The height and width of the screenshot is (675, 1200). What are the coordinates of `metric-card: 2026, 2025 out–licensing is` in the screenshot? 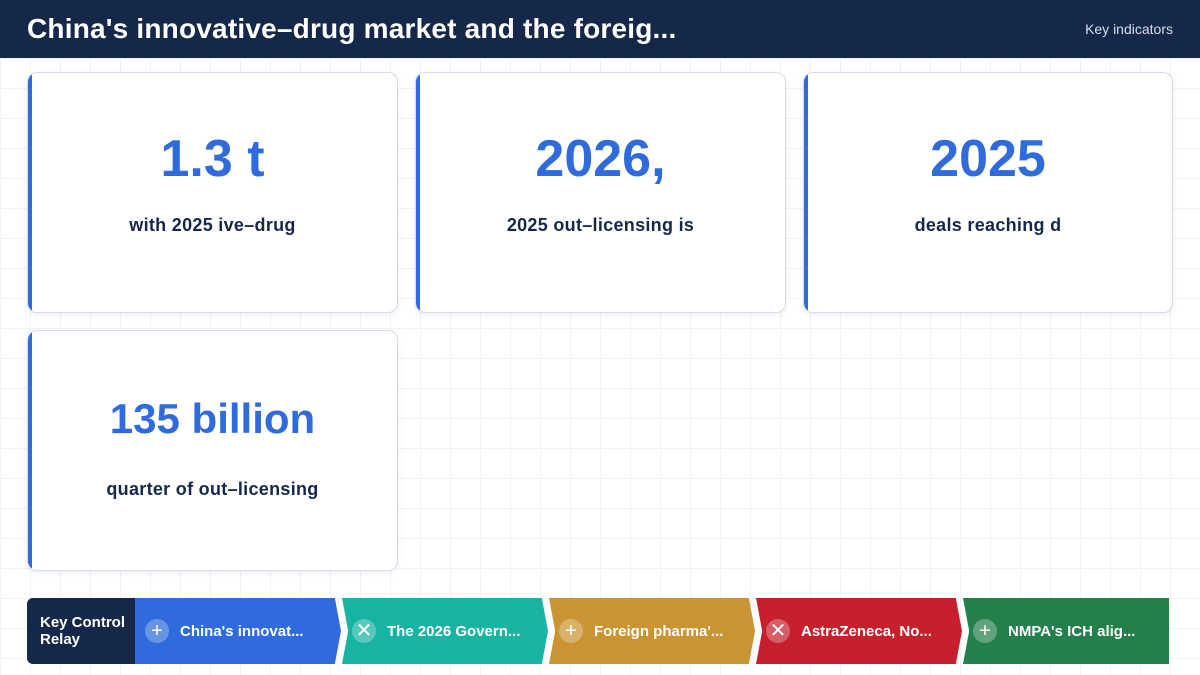 It's located at (600, 192).